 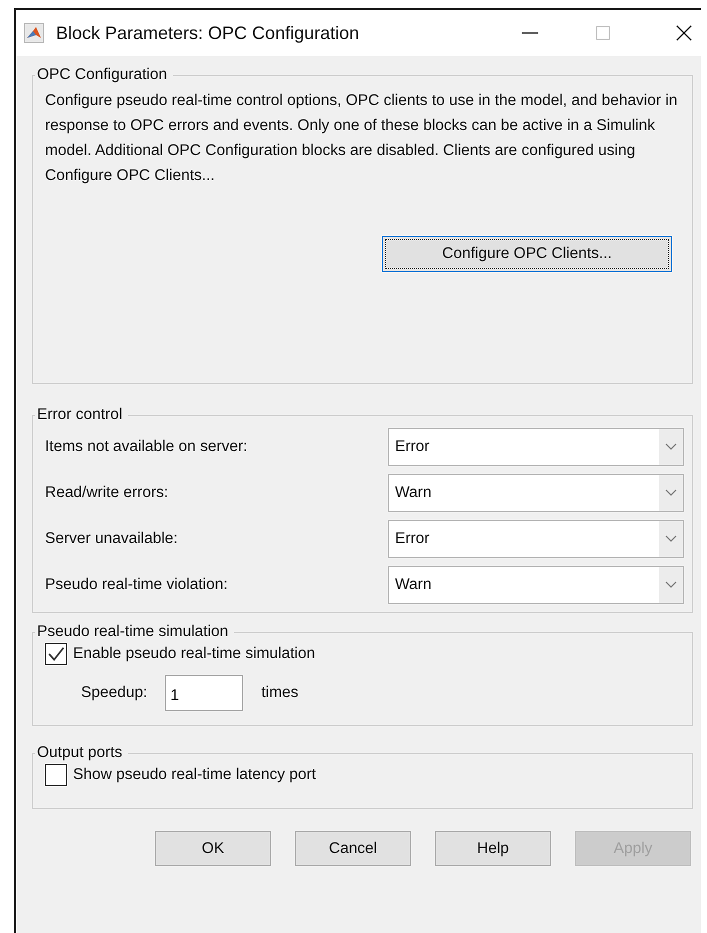 What do you see at coordinates (34, 33) in the screenshot?
I see `app-logo-icon` at bounding box center [34, 33].